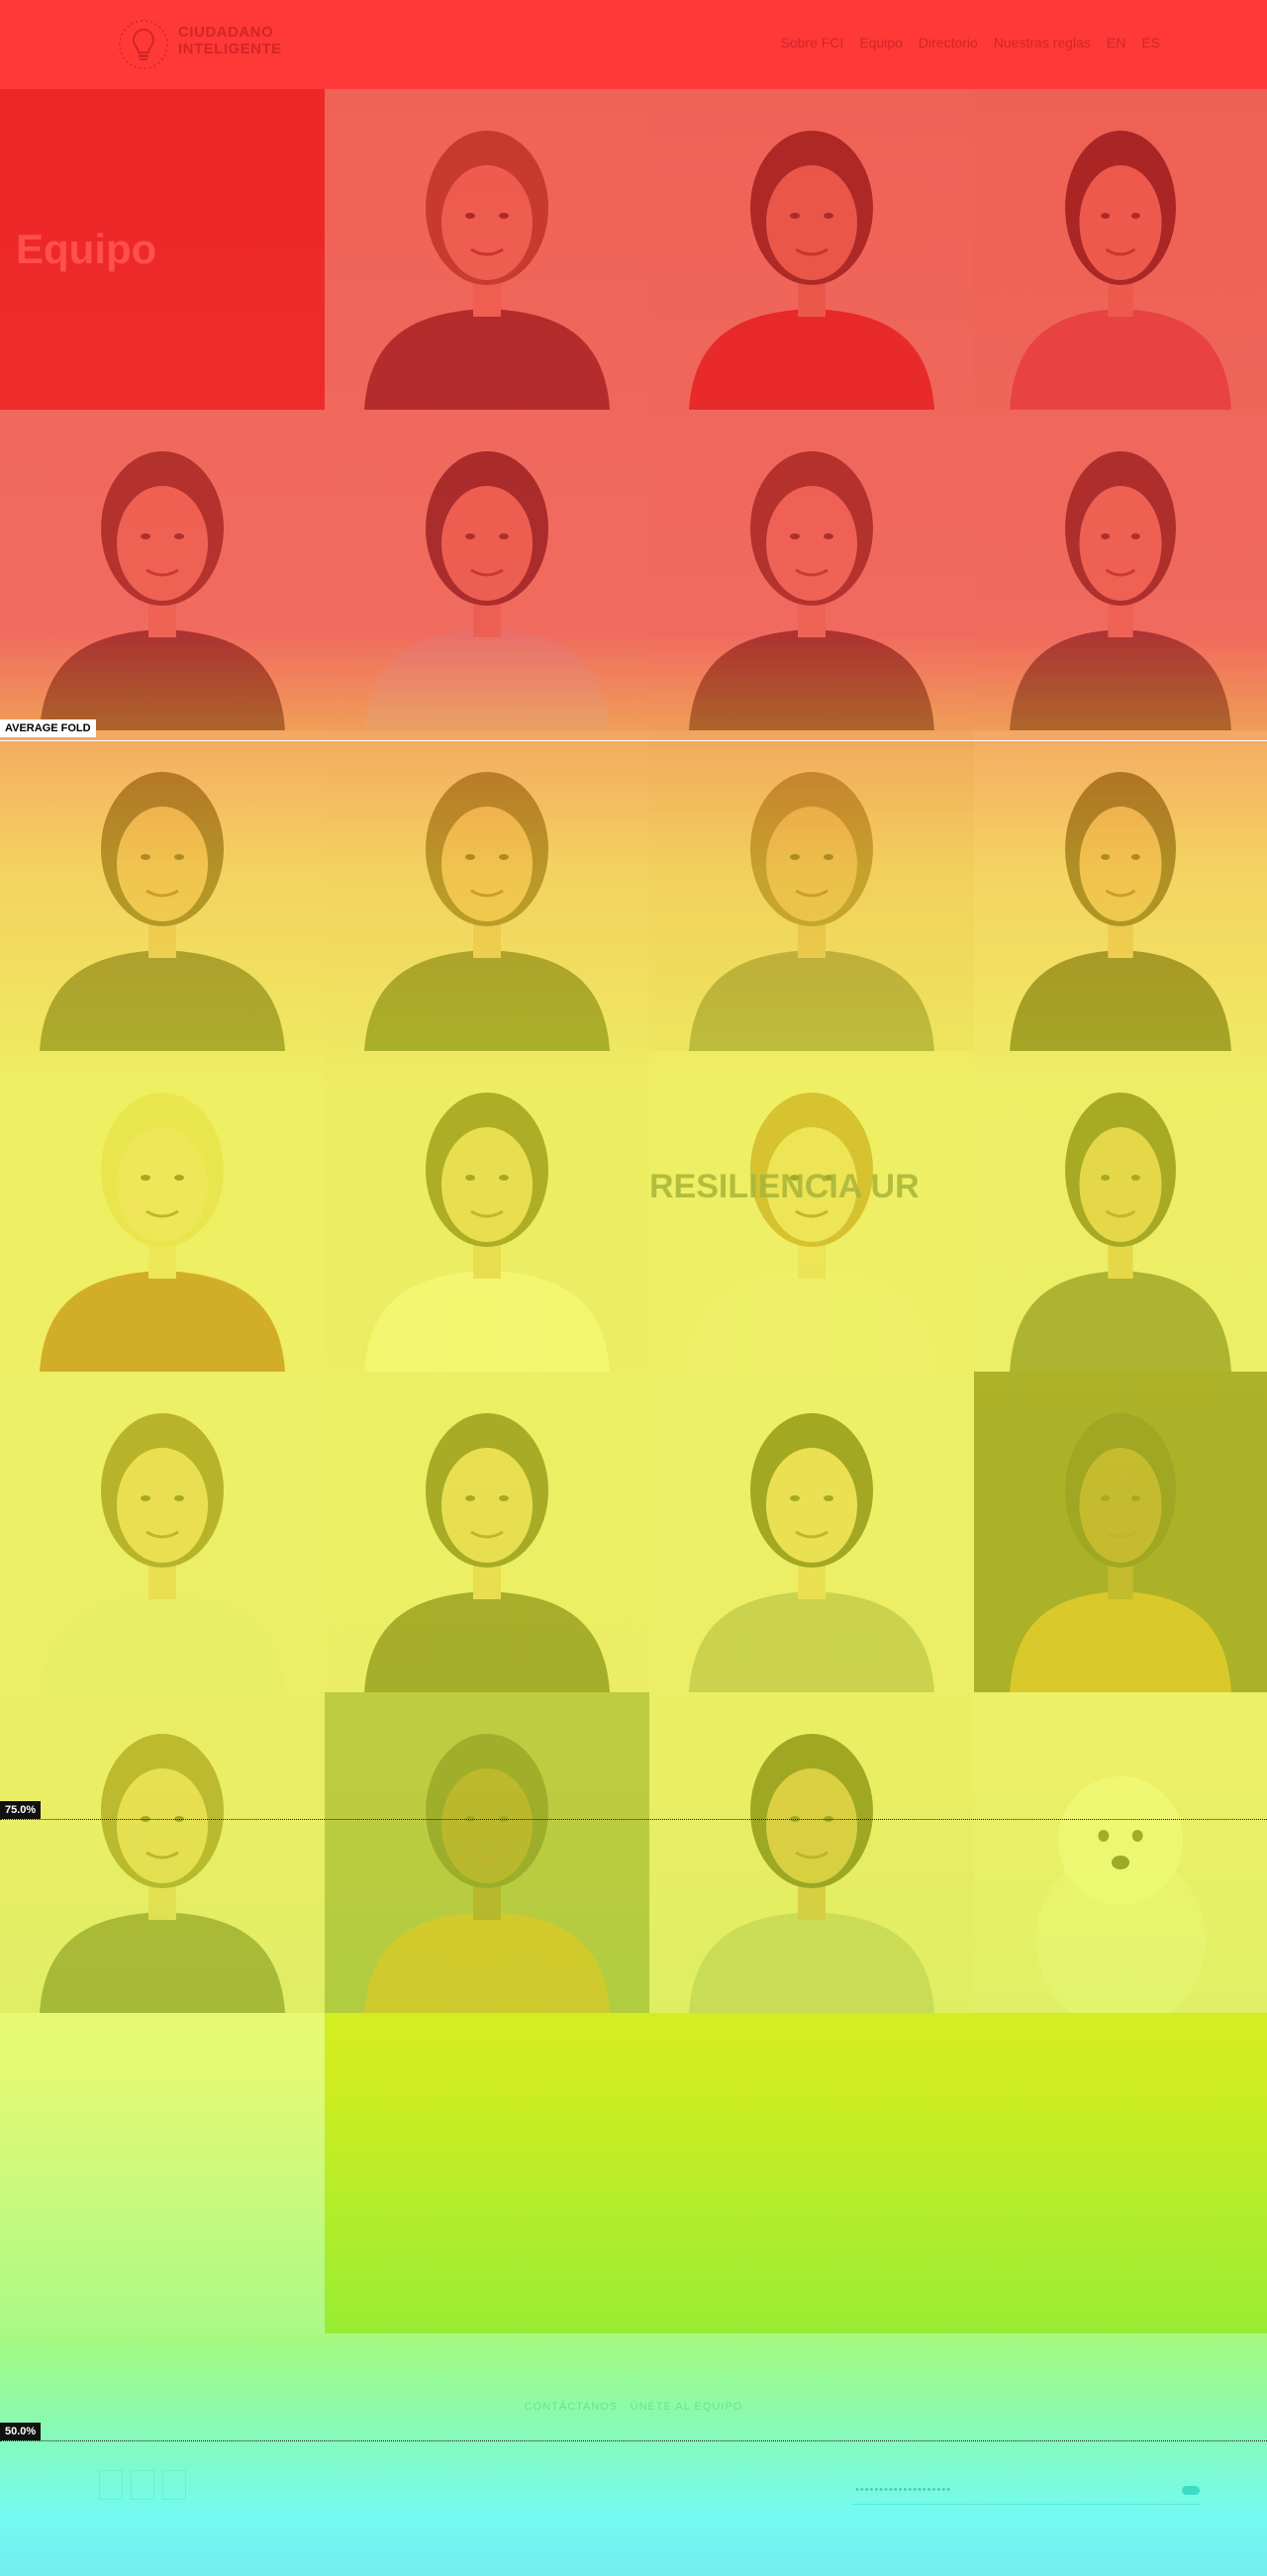 The height and width of the screenshot is (2576, 1267). I want to click on average-fold-line, so click(633, 740).